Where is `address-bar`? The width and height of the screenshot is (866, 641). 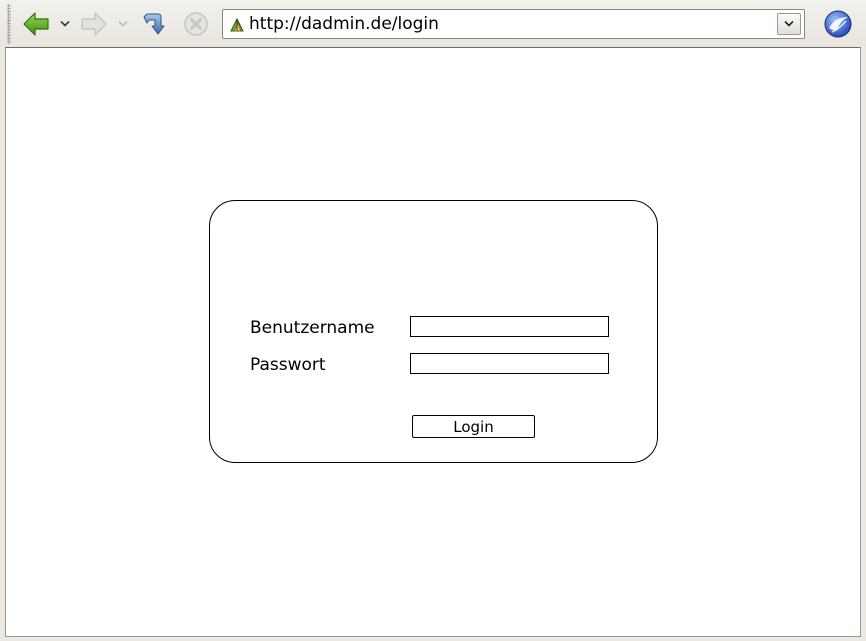
address-bar is located at coordinates (513, 24).